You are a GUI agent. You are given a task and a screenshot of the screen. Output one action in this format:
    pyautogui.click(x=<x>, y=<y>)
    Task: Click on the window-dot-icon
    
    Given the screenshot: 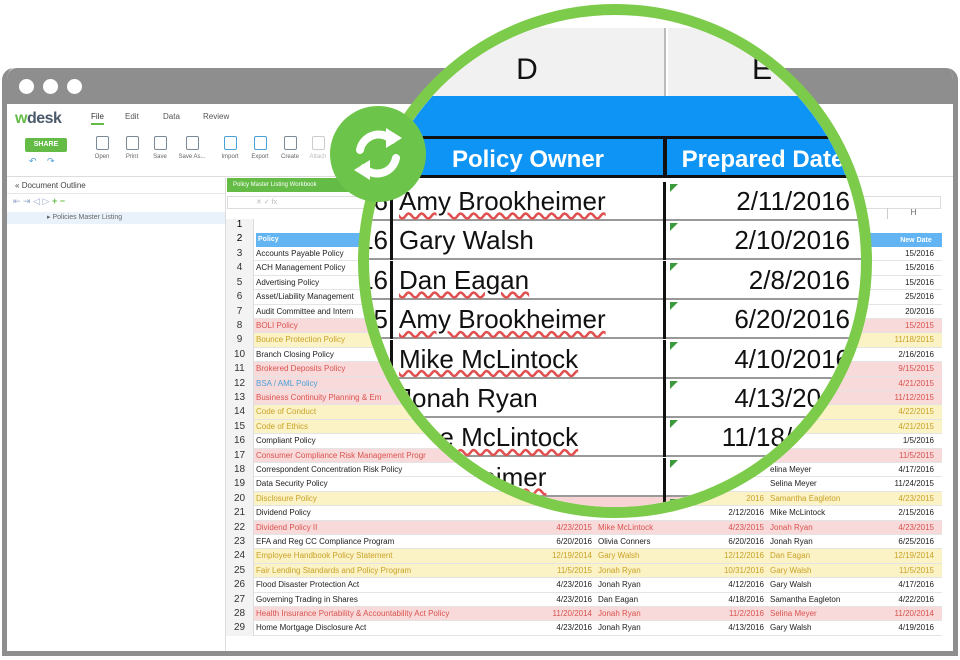 What is the action you would take?
    pyautogui.click(x=26, y=86)
    